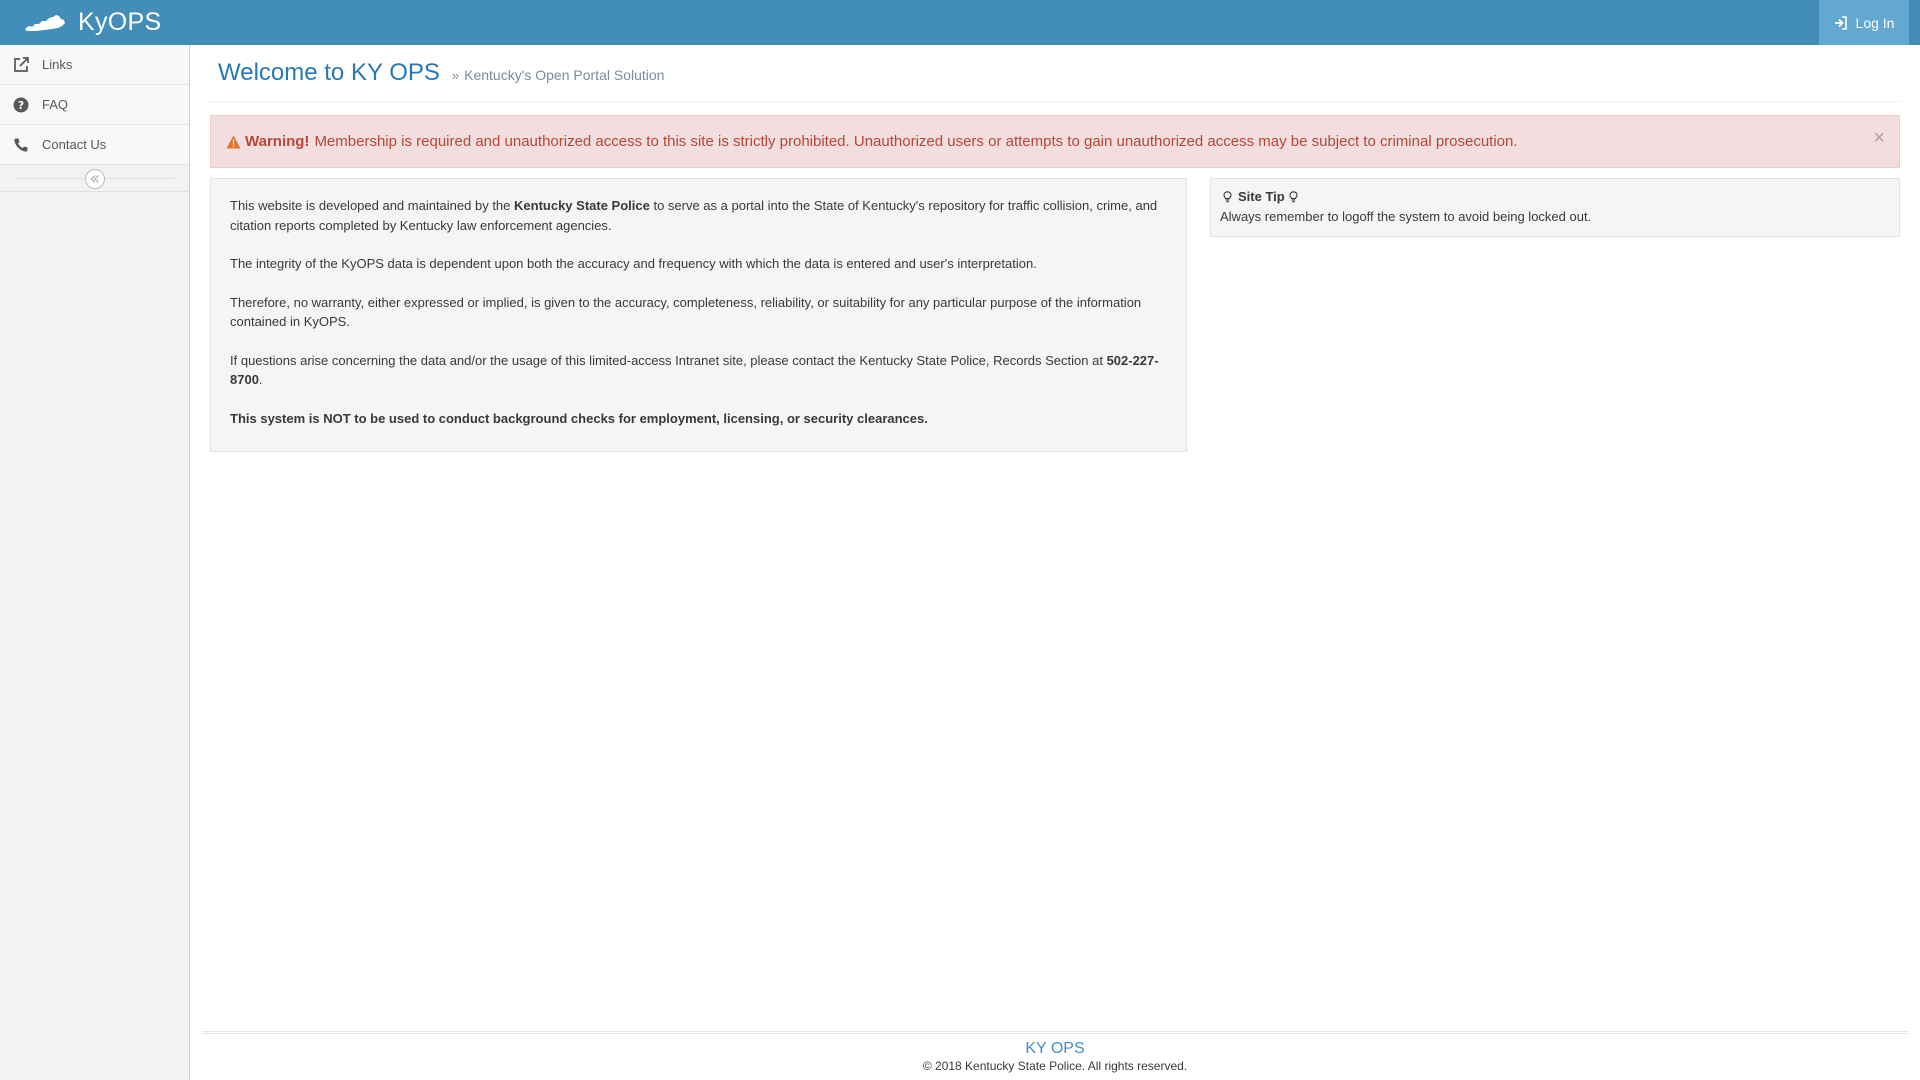 This screenshot has height=1080, width=1920. I want to click on brand: KyOPS, so click(92, 22).